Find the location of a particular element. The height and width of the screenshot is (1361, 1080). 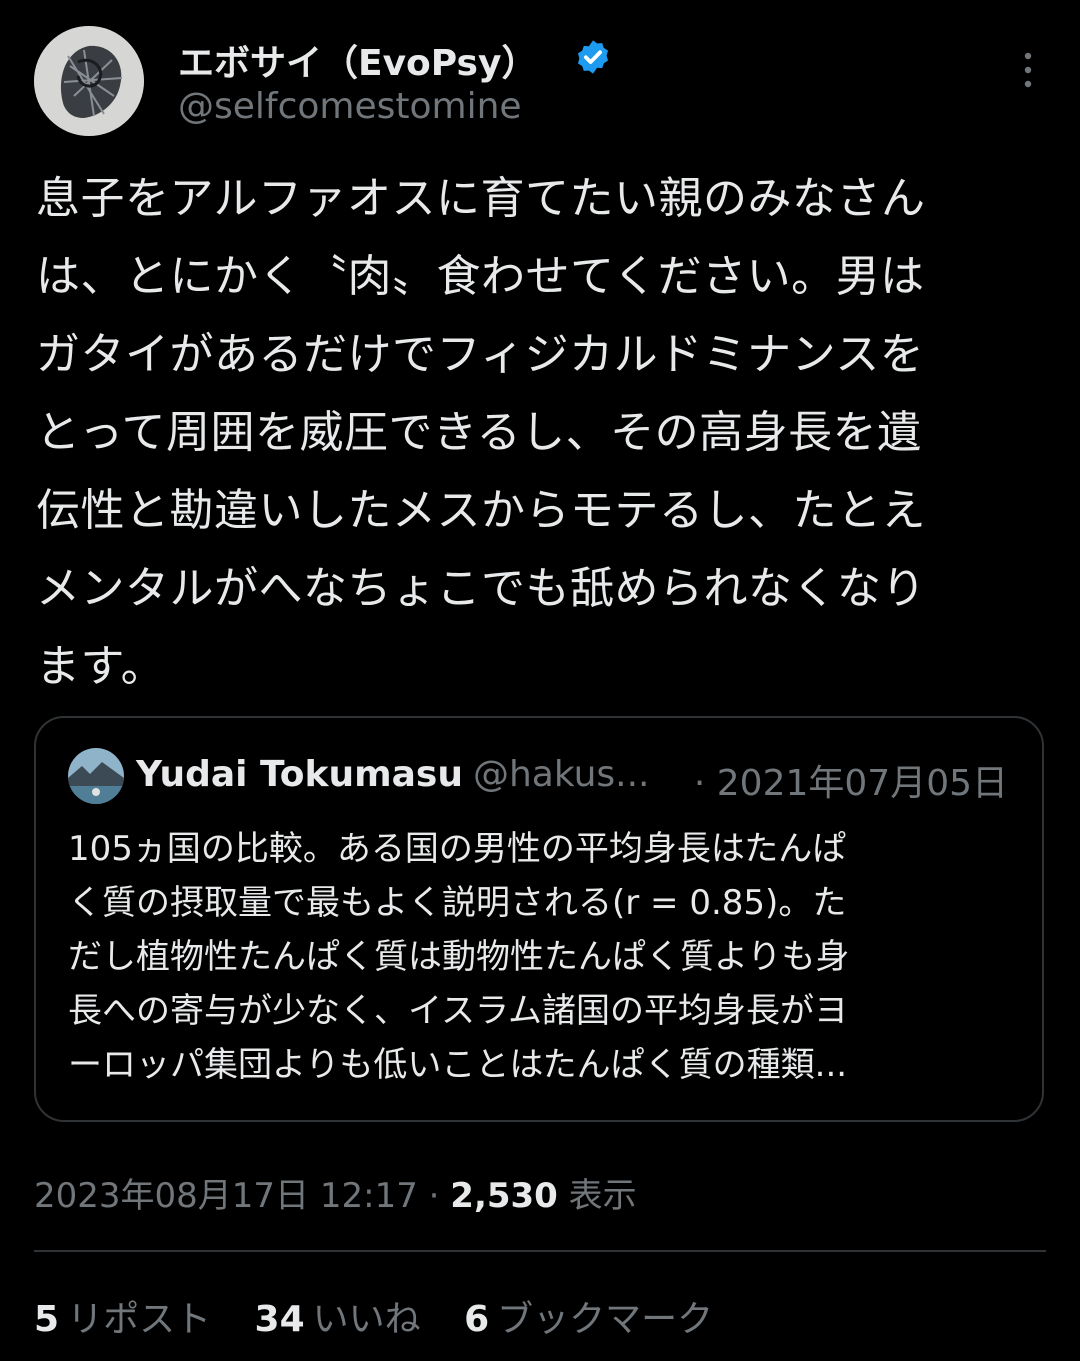

tweet-header: エボサイ（EvoPsy） @selfcomestomine is located at coordinates (540, 82).